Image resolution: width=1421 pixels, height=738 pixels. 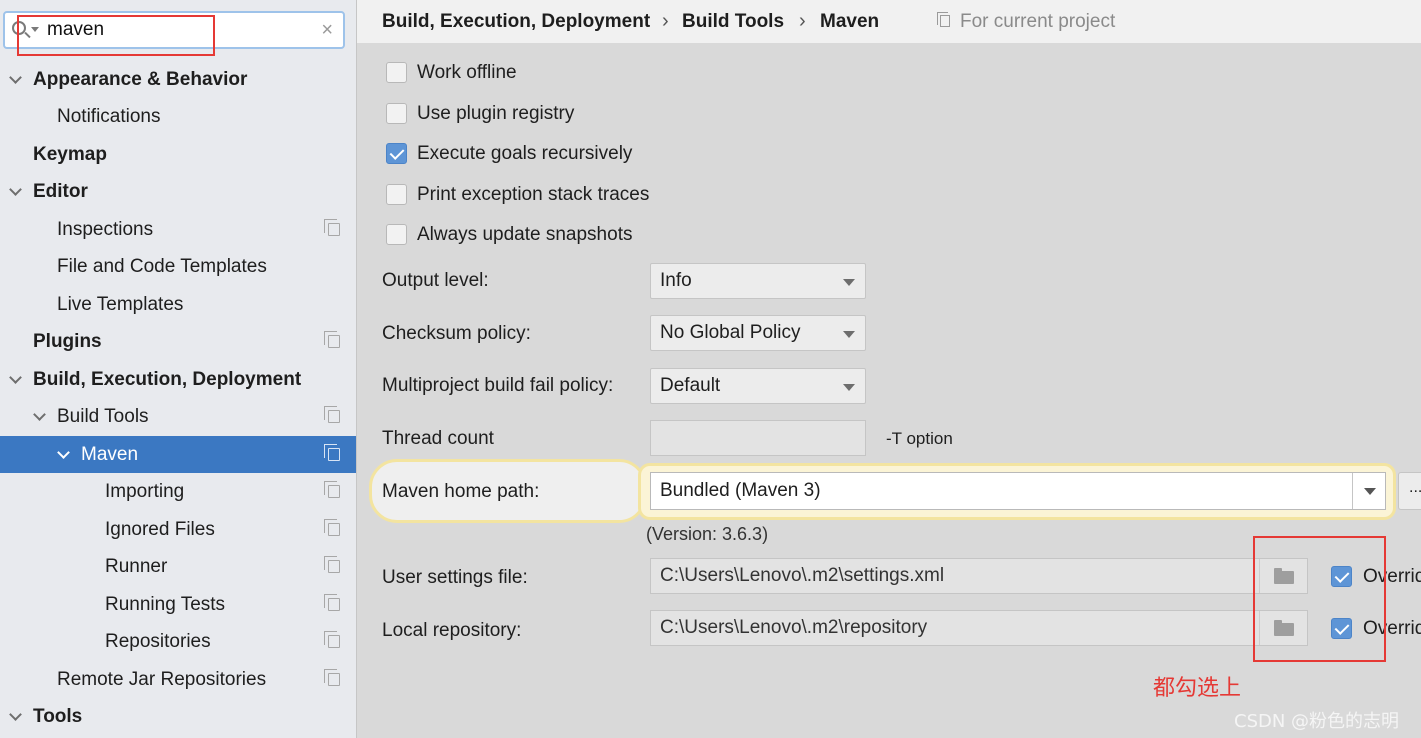 What do you see at coordinates (327, 30) in the screenshot?
I see `clear-search-icon: ×` at bounding box center [327, 30].